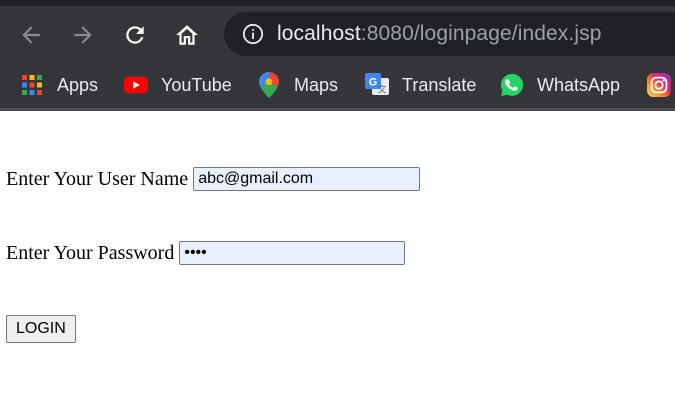  Describe the element at coordinates (481, 33) in the screenshot. I see `url-path: :8080/loginpage/index.jsp` at that location.